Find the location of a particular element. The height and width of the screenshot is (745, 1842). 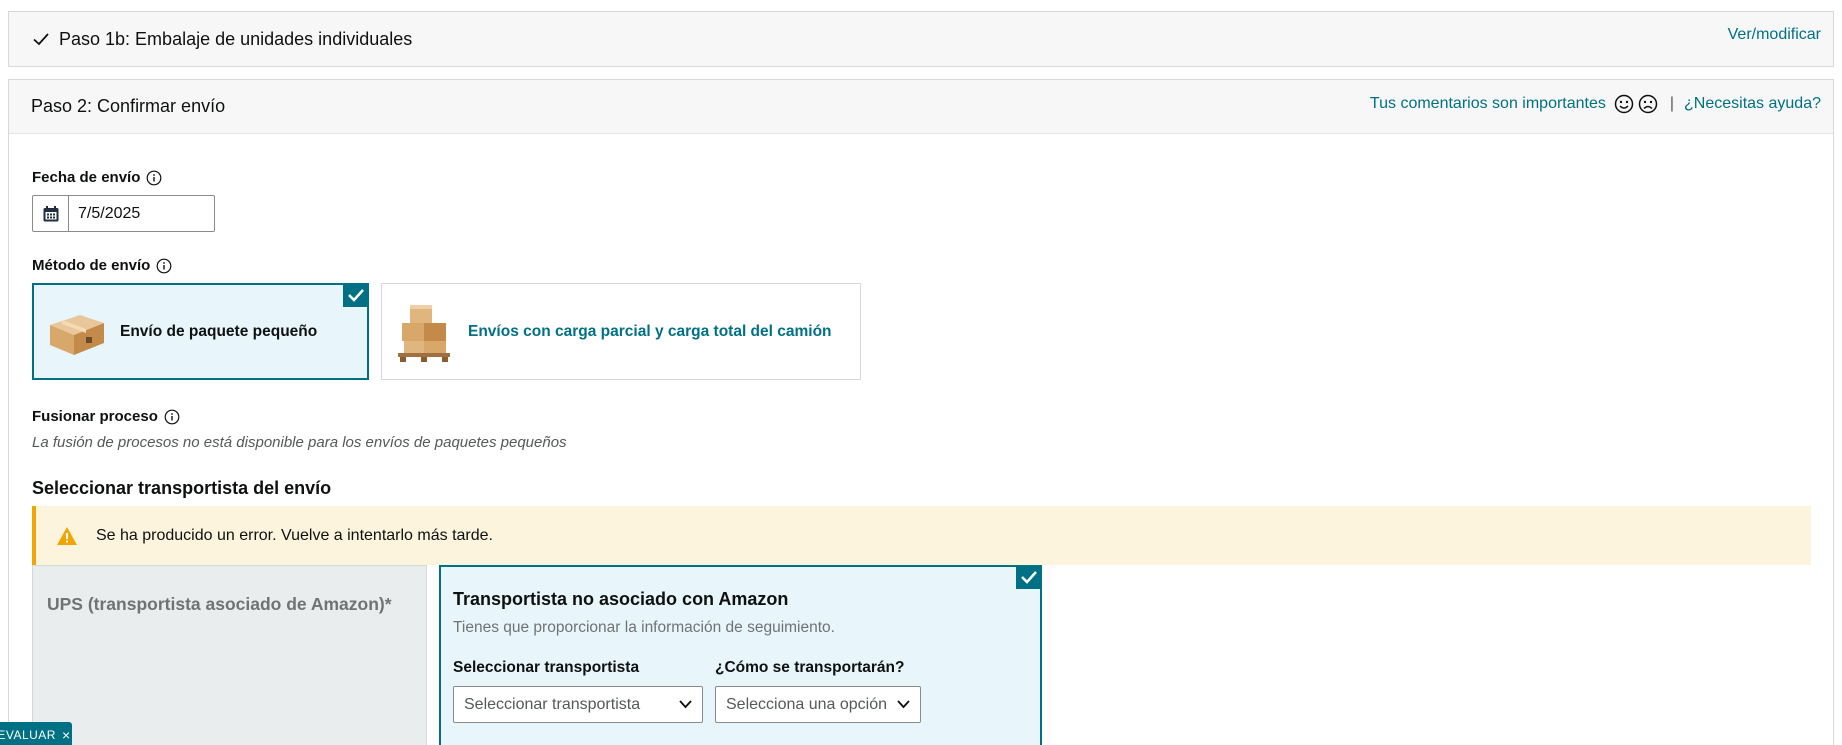

happy-face-icon is located at coordinates (1624, 104).